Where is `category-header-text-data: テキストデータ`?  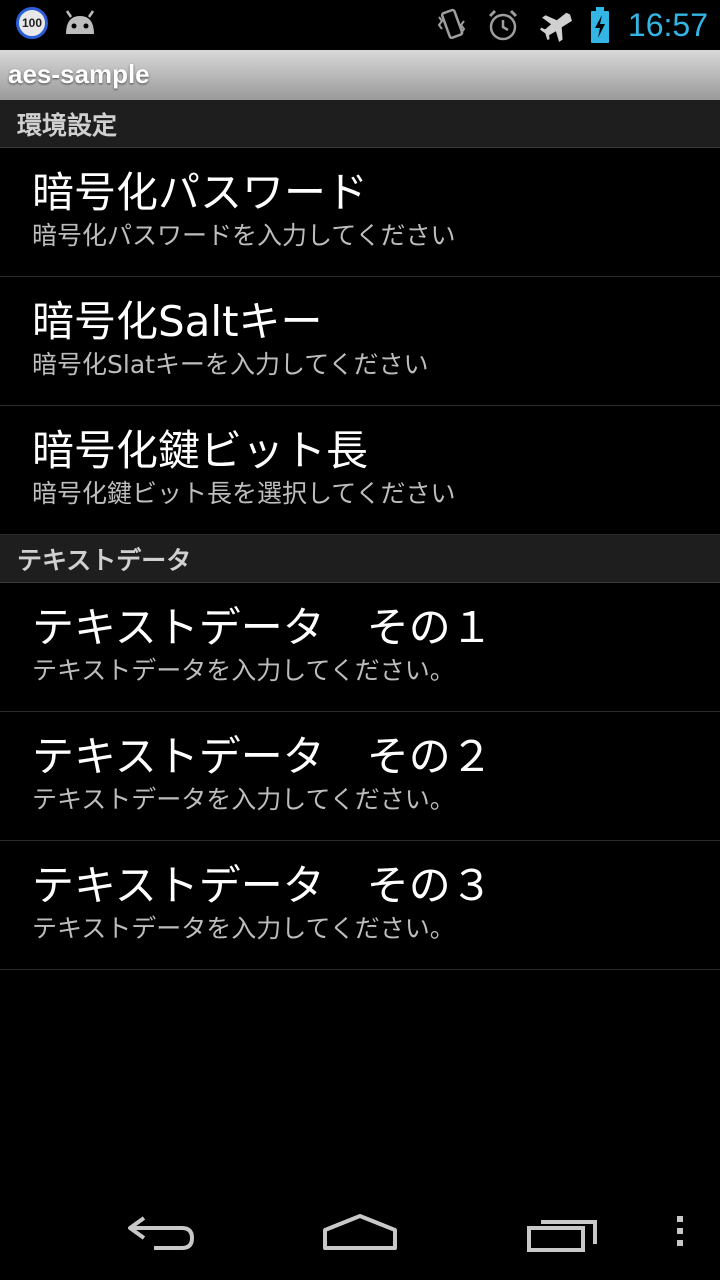 category-header-text-data: テキストデータ is located at coordinates (360, 559).